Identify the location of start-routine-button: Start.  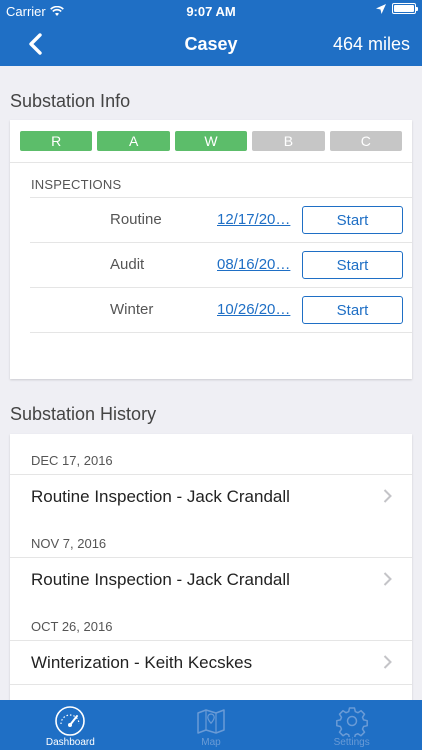
(352, 220).